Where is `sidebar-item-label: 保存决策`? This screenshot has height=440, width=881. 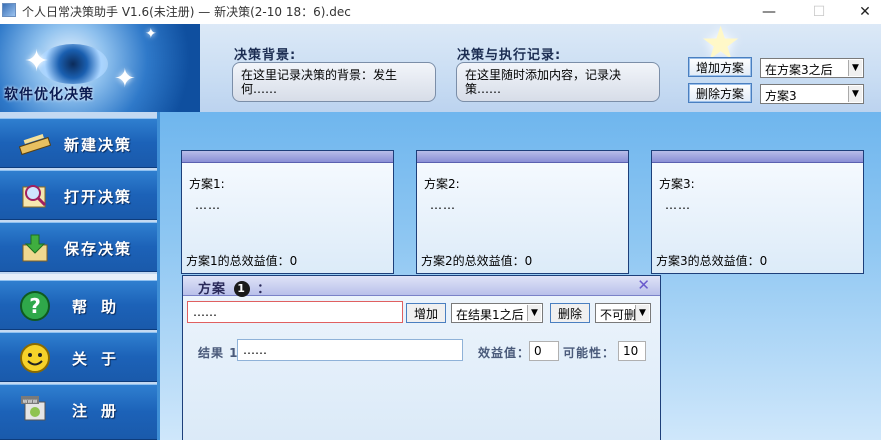 sidebar-item-label: 保存决策 is located at coordinates (98, 249).